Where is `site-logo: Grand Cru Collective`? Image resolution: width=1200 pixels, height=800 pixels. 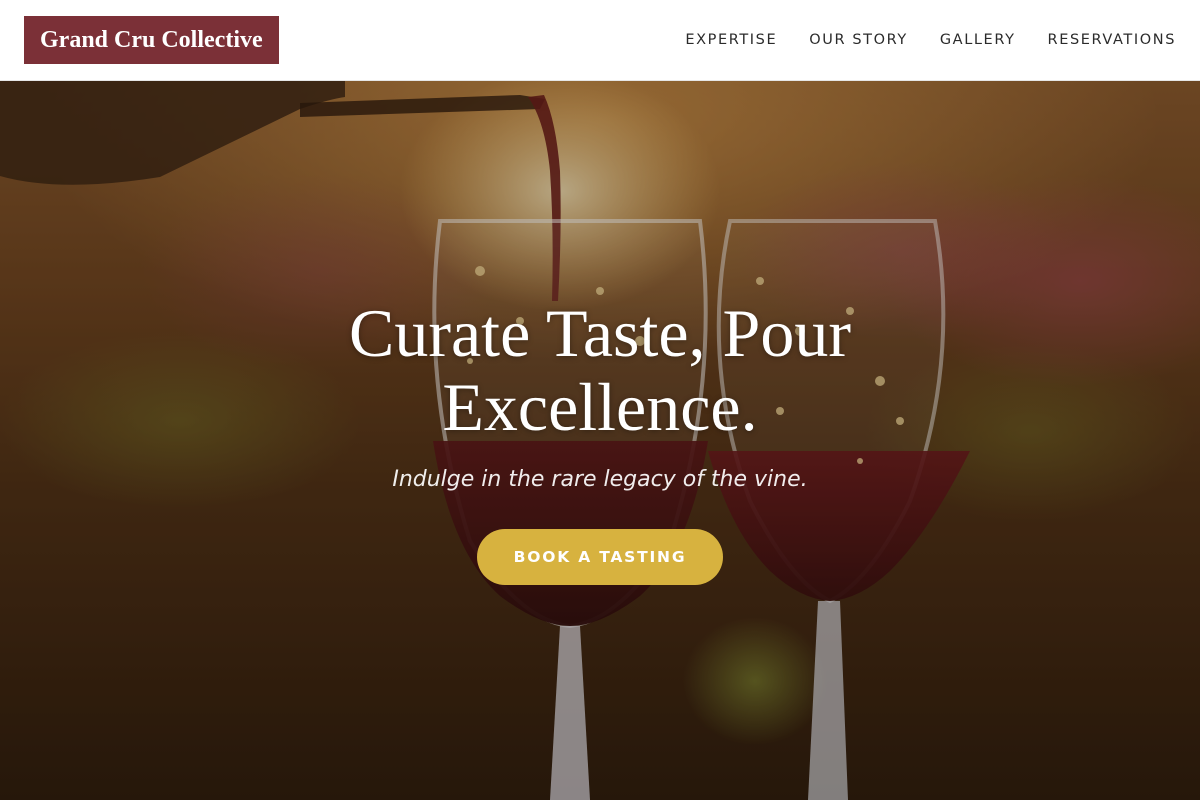
site-logo: Grand Cru Collective is located at coordinates (151, 40).